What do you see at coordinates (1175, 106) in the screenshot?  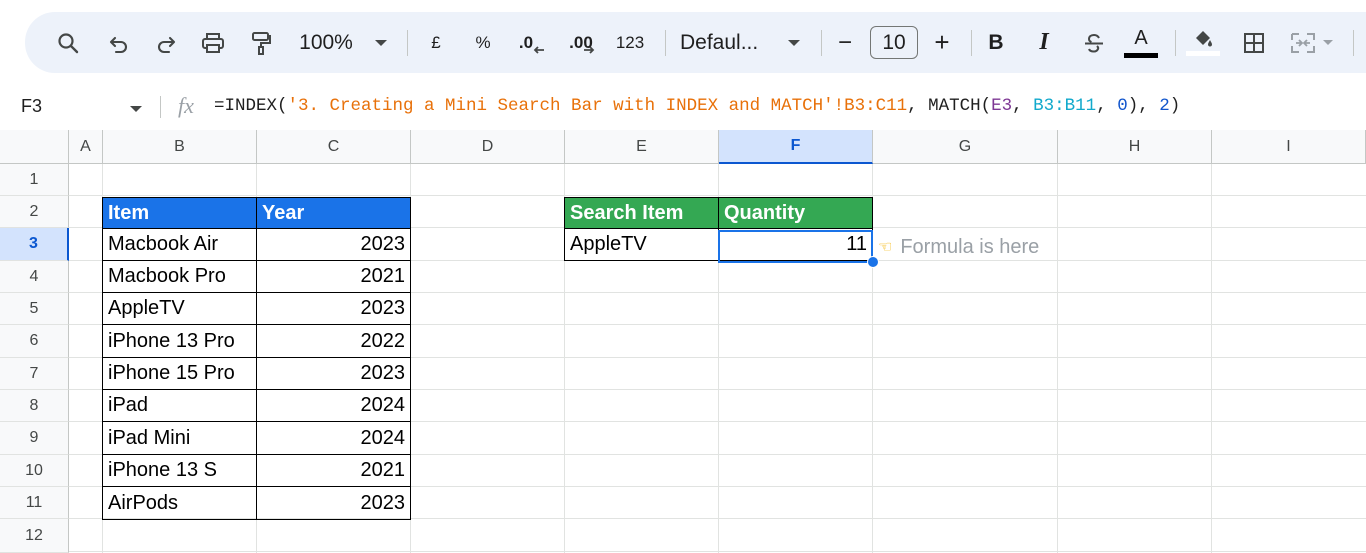 I see `formula-part: )` at bounding box center [1175, 106].